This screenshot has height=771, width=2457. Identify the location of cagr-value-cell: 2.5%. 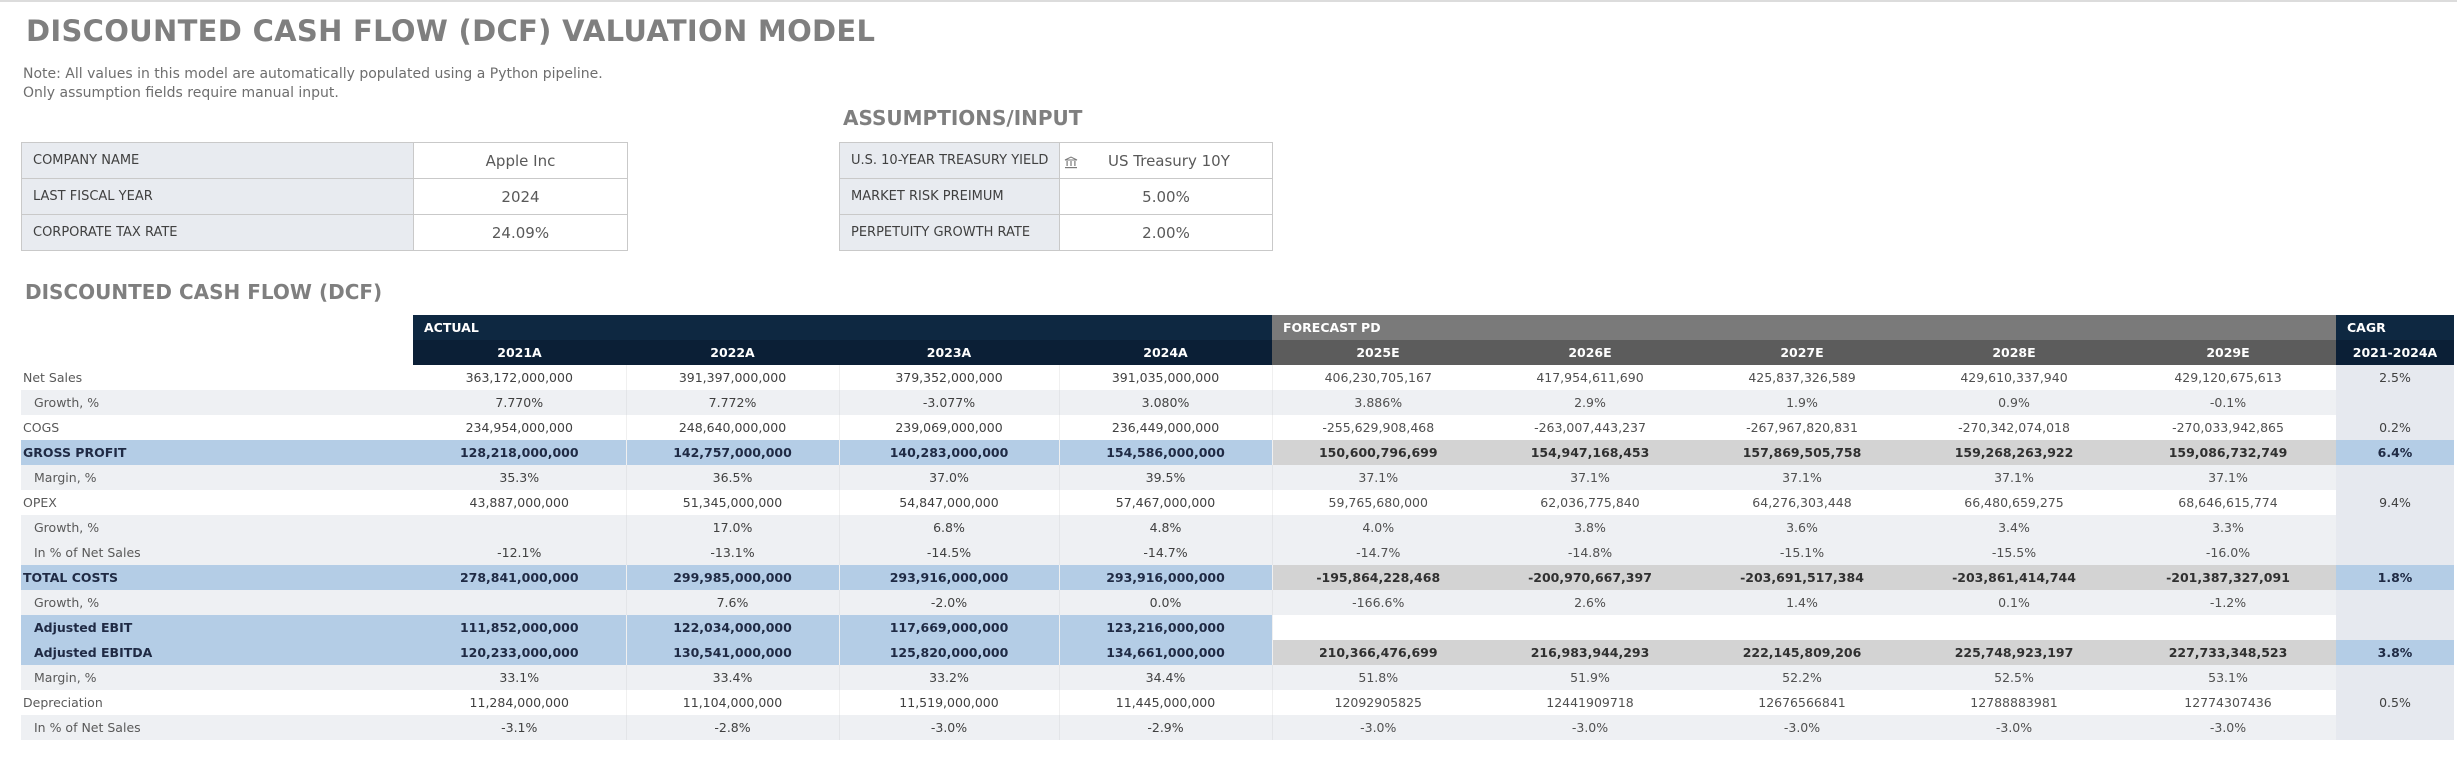
(2395, 377).